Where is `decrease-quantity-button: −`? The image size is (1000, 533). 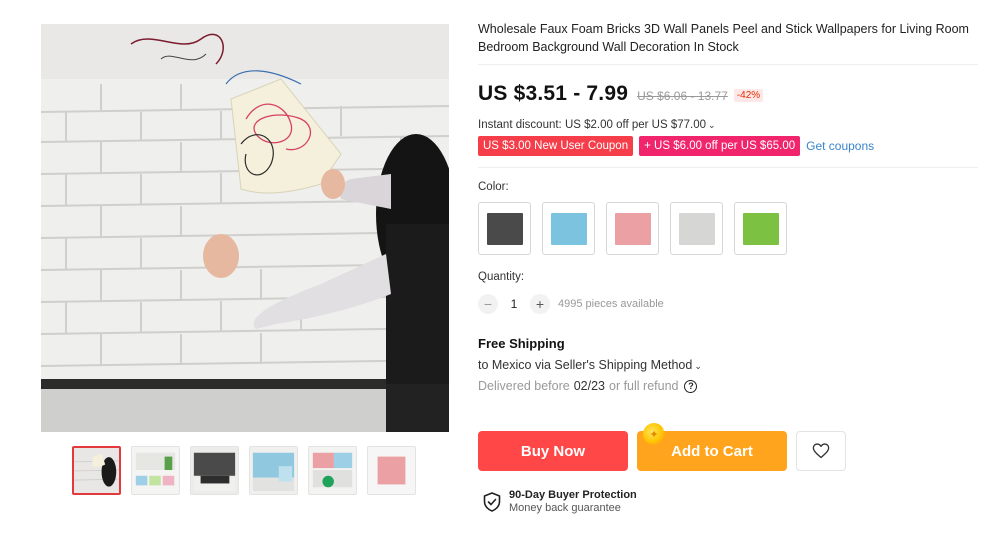 decrease-quantity-button: − is located at coordinates (488, 304).